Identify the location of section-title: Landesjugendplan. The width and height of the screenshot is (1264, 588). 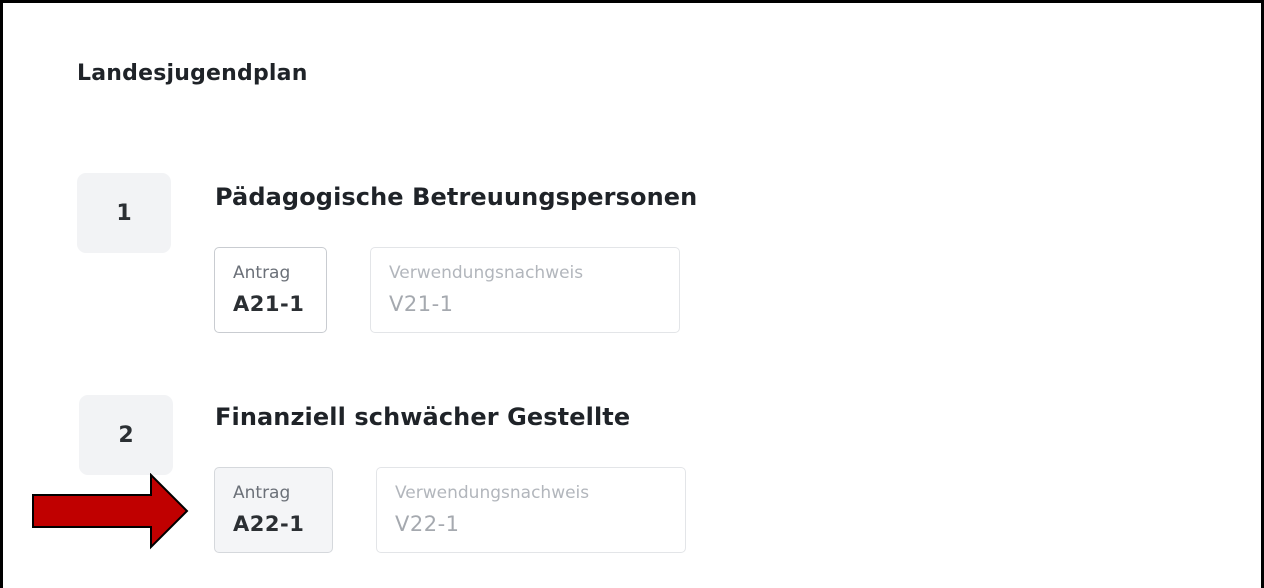
(192, 73).